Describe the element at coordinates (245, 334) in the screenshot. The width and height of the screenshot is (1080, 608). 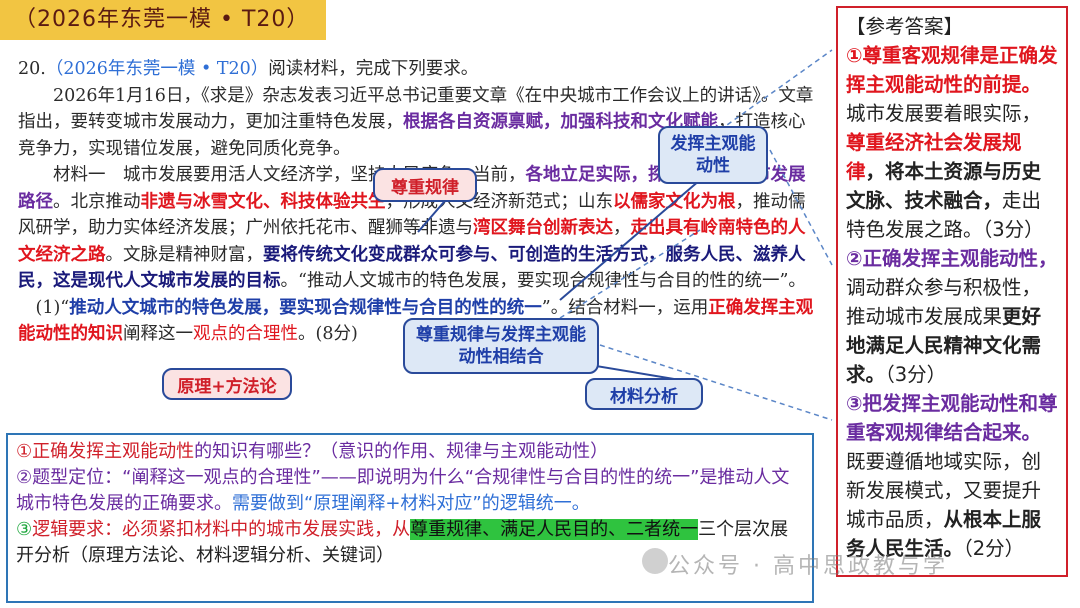
I see `subq-highlight: 观点的合理性` at that location.